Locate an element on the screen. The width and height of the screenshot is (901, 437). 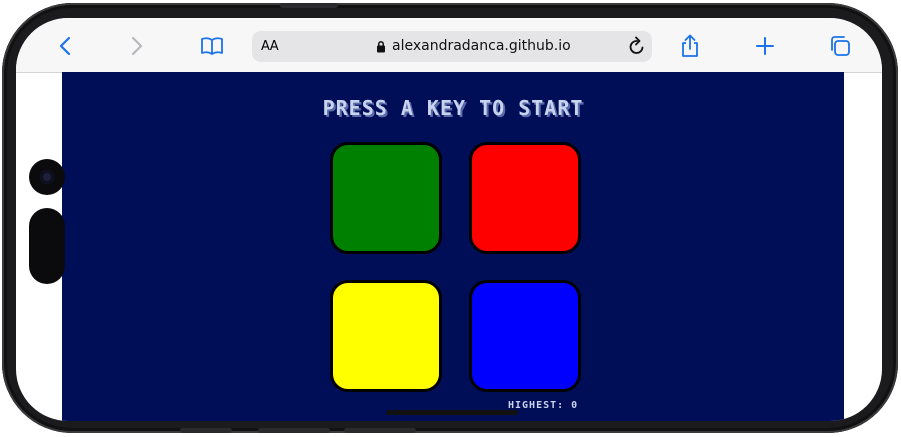
share-icon is located at coordinates (690, 46).